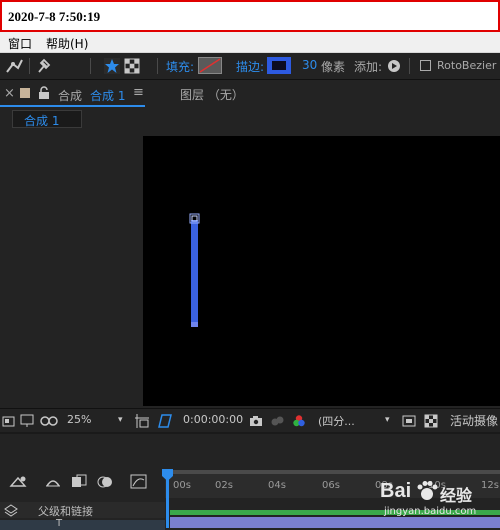  I want to click on stroke-unit-label: 像素, so click(333, 67).